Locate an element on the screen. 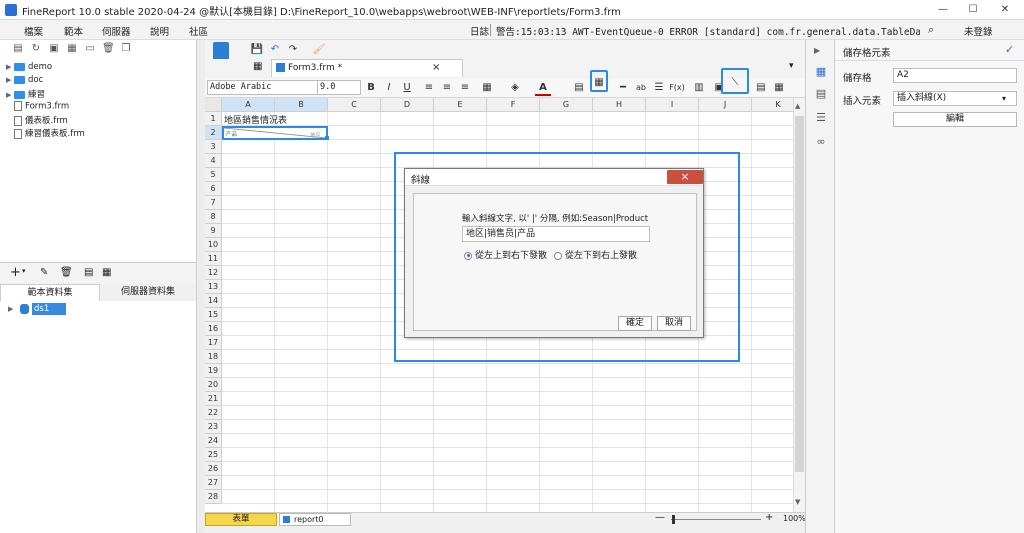 The width and height of the screenshot is (1024, 533). row-header: 3 is located at coordinates (213, 147).